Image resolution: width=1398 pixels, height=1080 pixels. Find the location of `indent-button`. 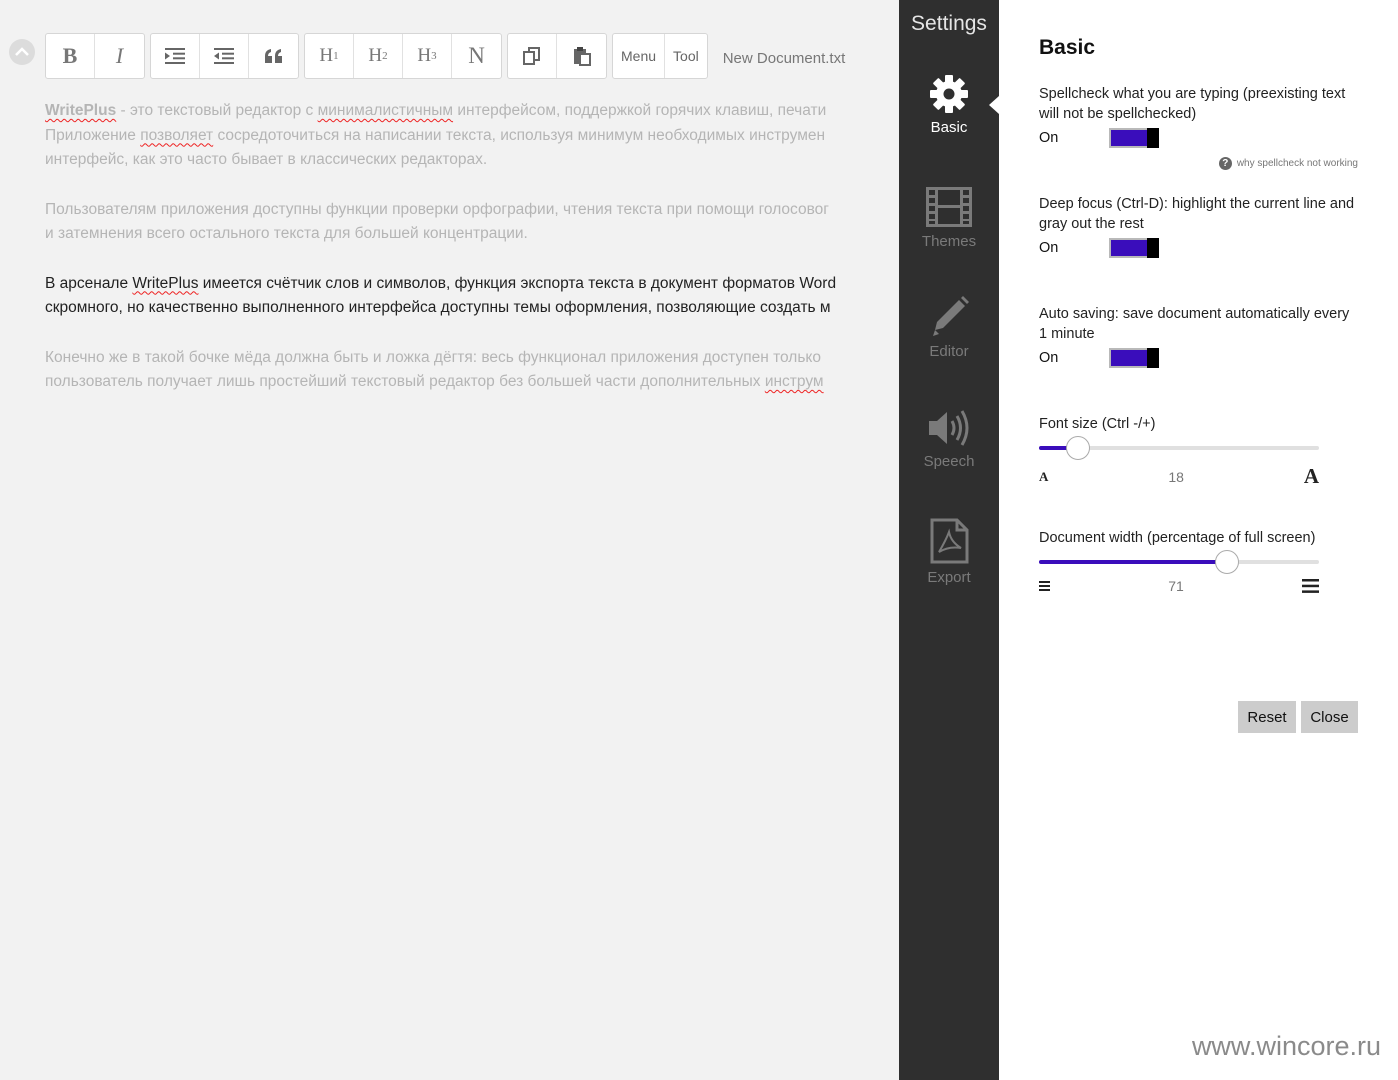

indent-button is located at coordinates (175, 56).